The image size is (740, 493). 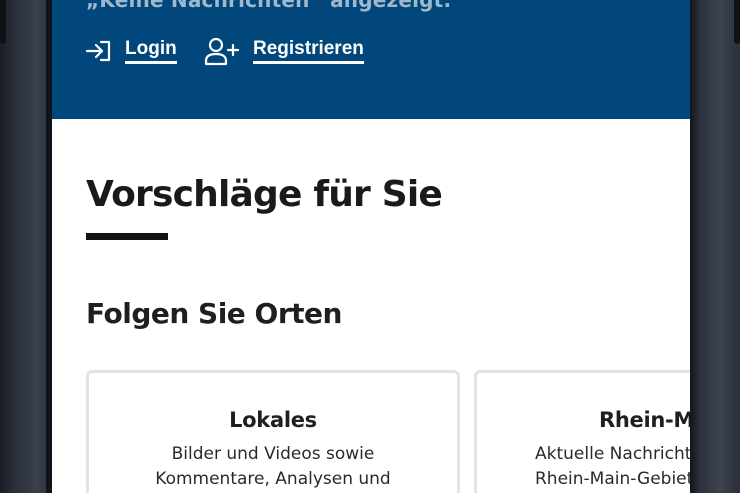 I want to click on device-side-button-right, so click(x=737, y=22).